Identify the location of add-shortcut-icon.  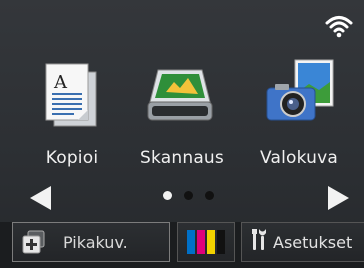
(34, 242).